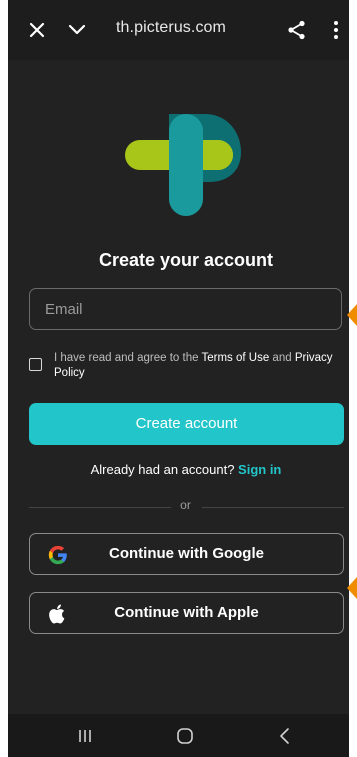  I want to click on chevron-down-icon, so click(77, 30).